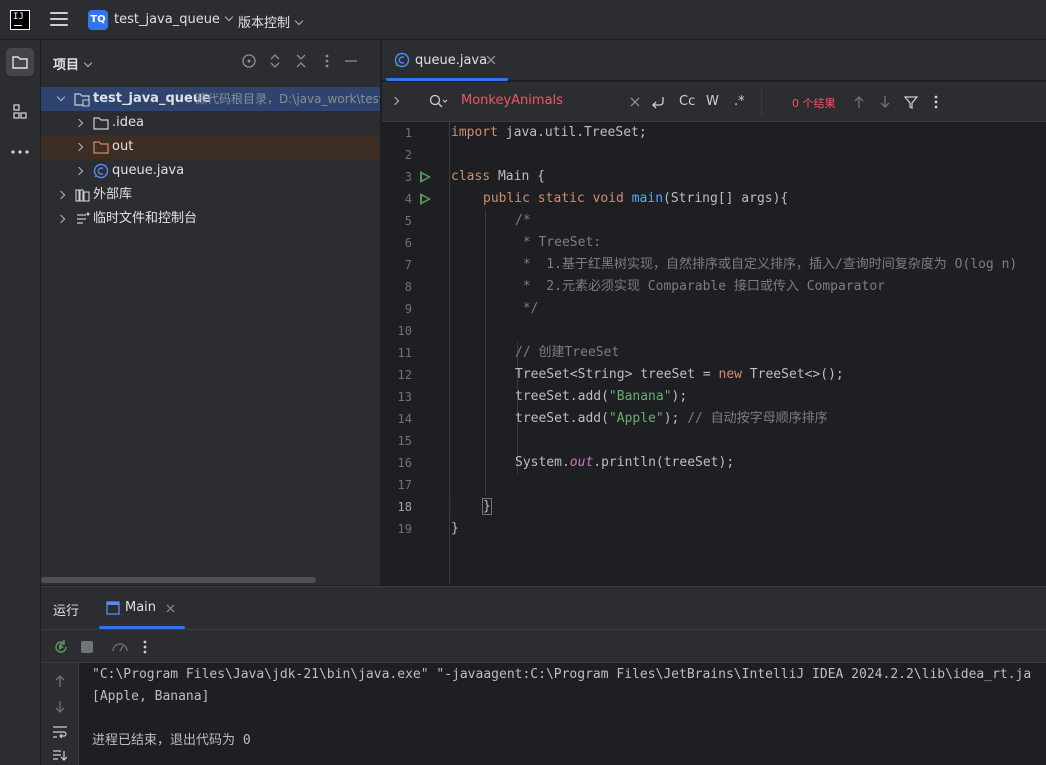 The width and height of the screenshot is (1046, 765). What do you see at coordinates (98, 20) in the screenshot?
I see `project-badge: TQ` at bounding box center [98, 20].